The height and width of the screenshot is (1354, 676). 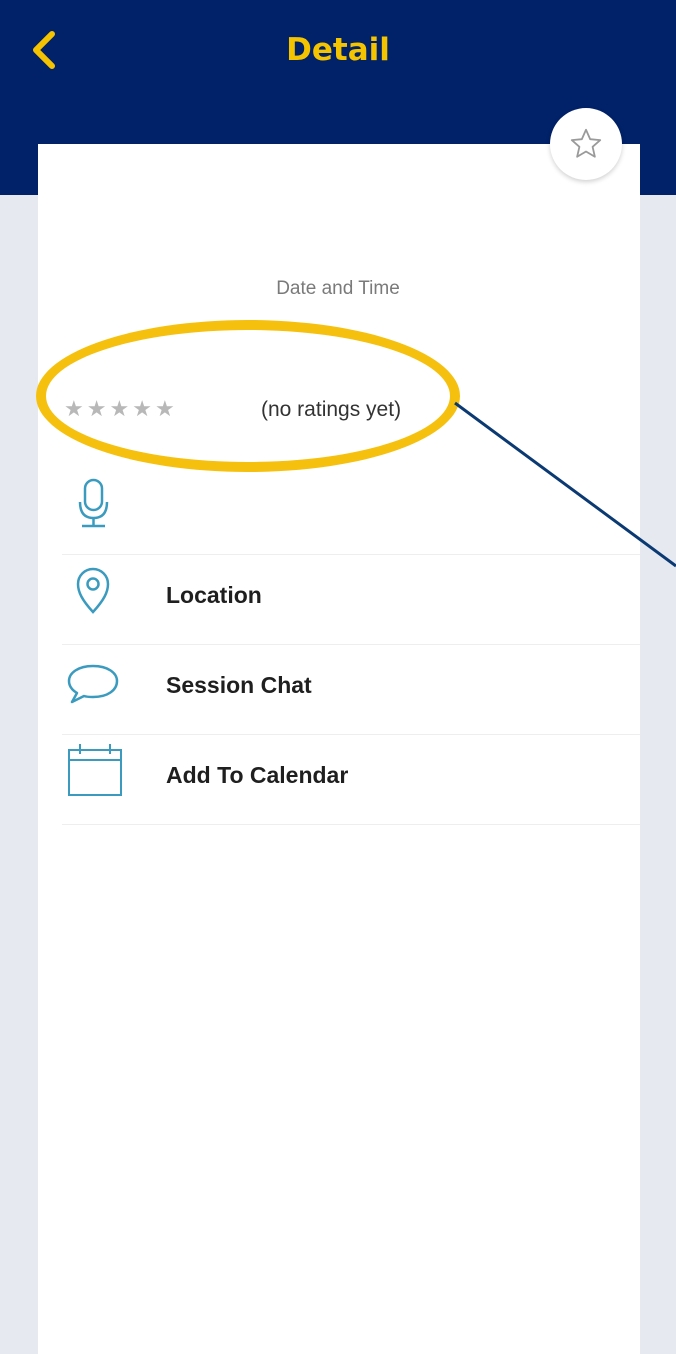 I want to click on calendar-icon, so click(x=97, y=776).